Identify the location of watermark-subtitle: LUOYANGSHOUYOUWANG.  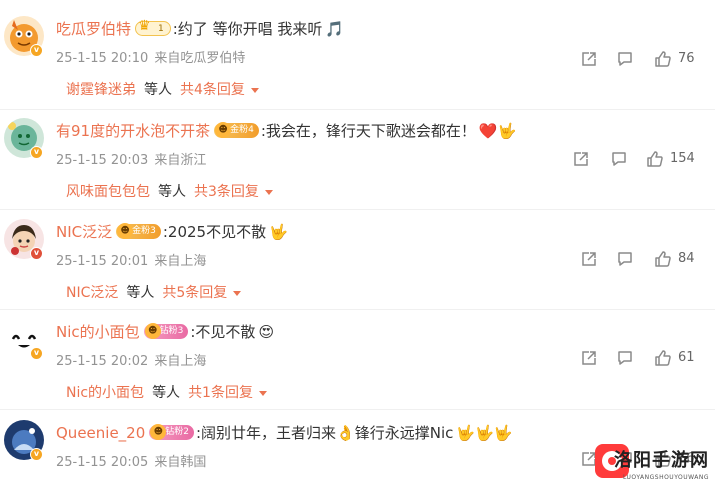
(665, 477).